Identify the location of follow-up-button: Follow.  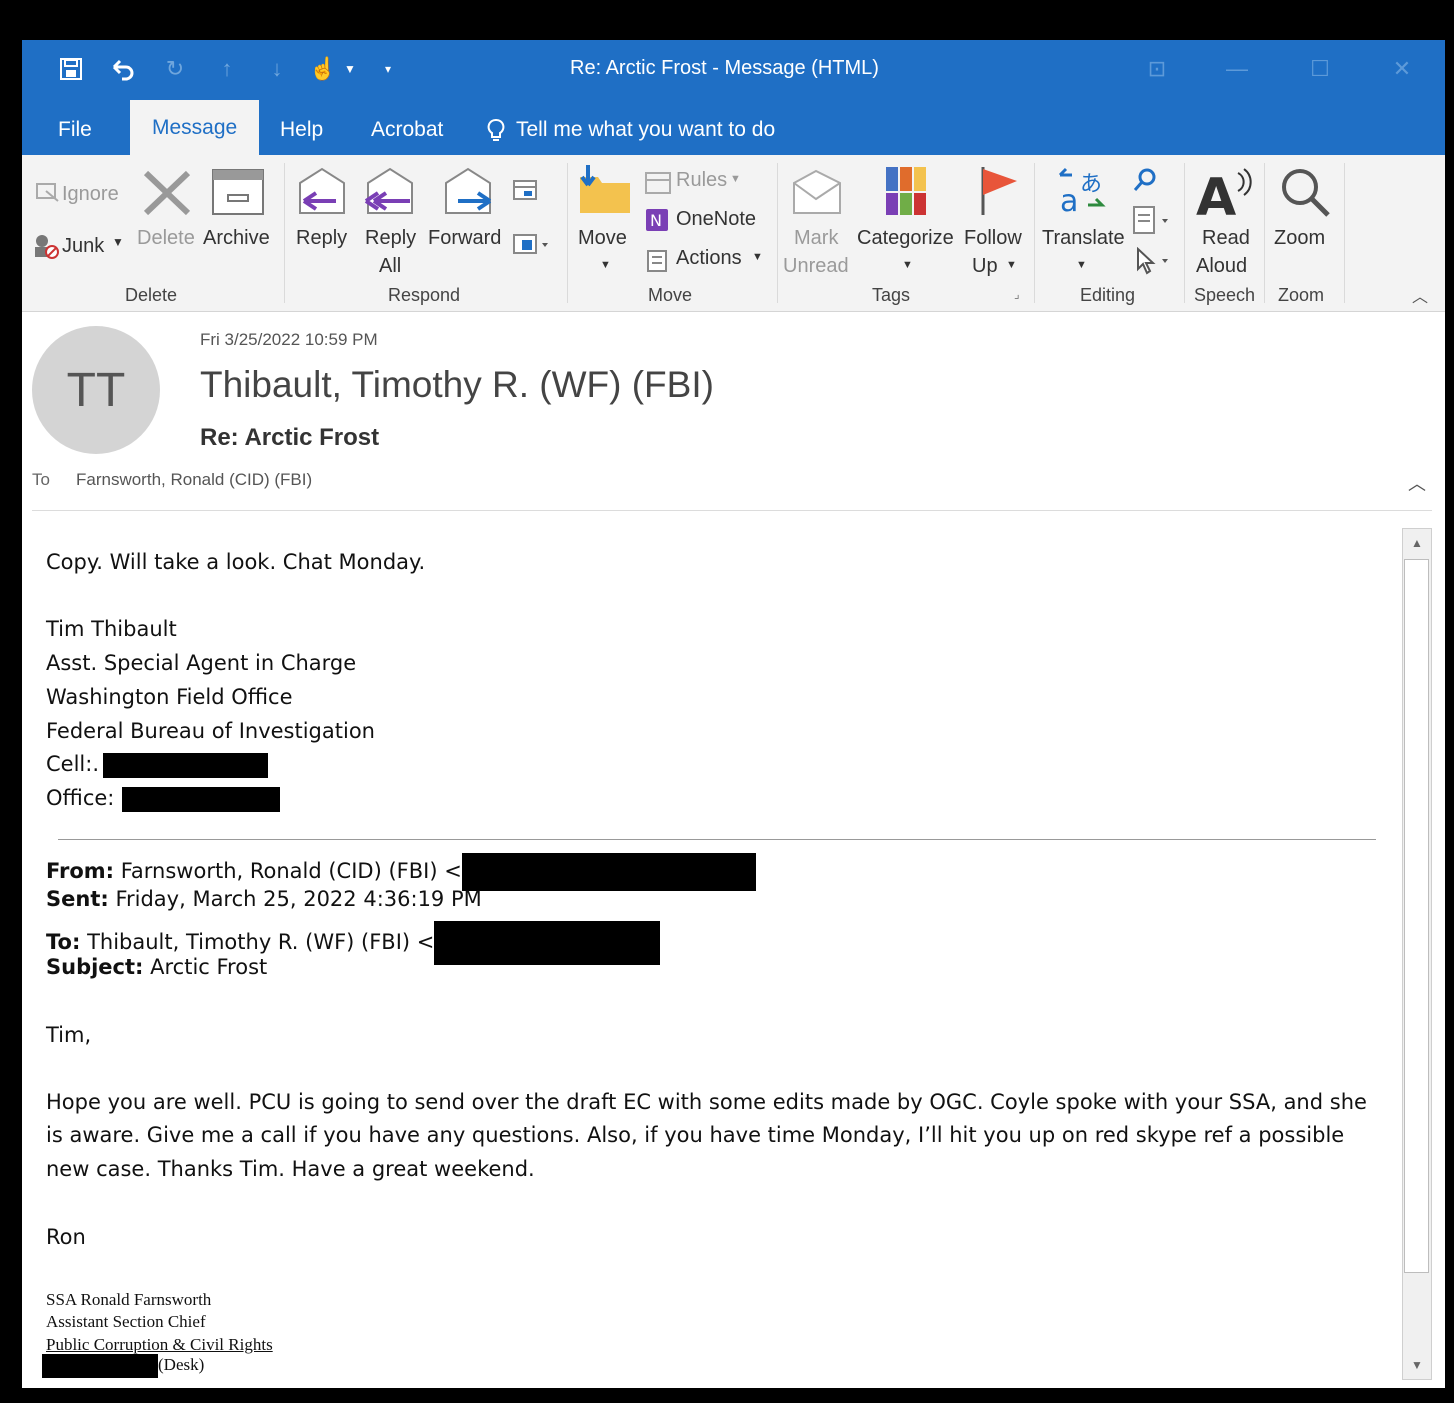
(993, 238).